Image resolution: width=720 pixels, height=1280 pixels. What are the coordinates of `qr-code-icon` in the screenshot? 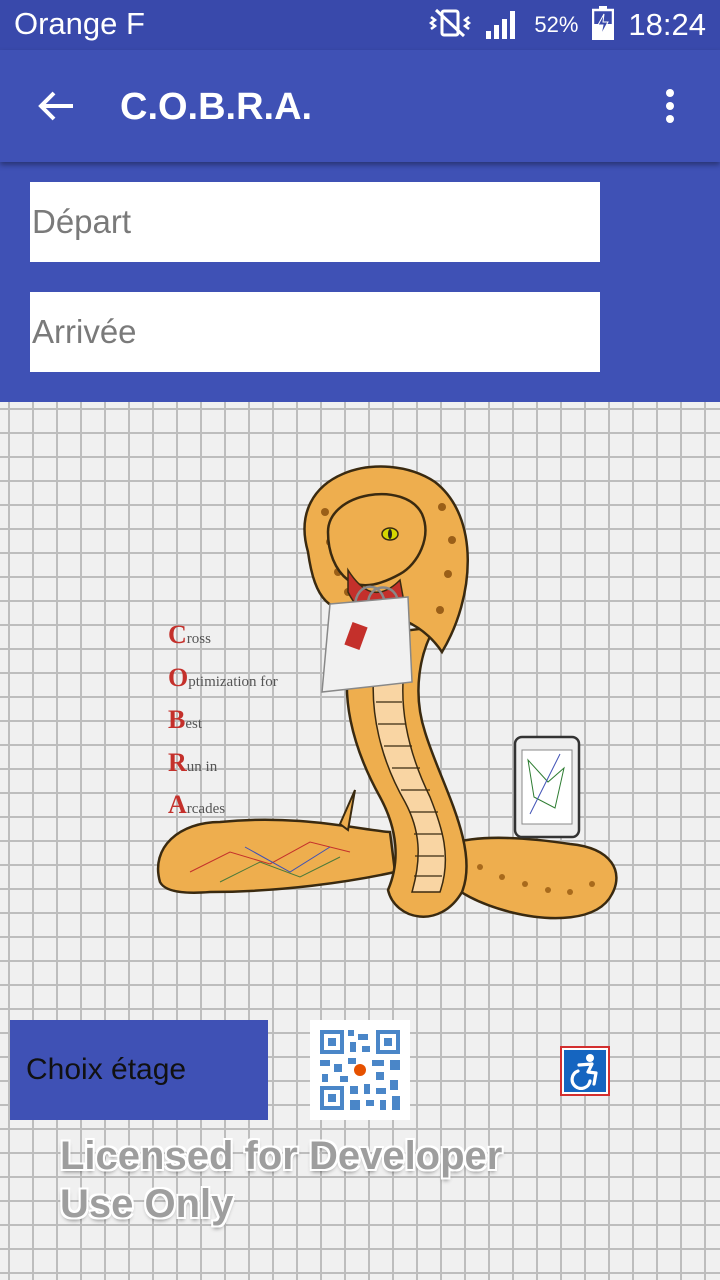 It's located at (360, 1070).